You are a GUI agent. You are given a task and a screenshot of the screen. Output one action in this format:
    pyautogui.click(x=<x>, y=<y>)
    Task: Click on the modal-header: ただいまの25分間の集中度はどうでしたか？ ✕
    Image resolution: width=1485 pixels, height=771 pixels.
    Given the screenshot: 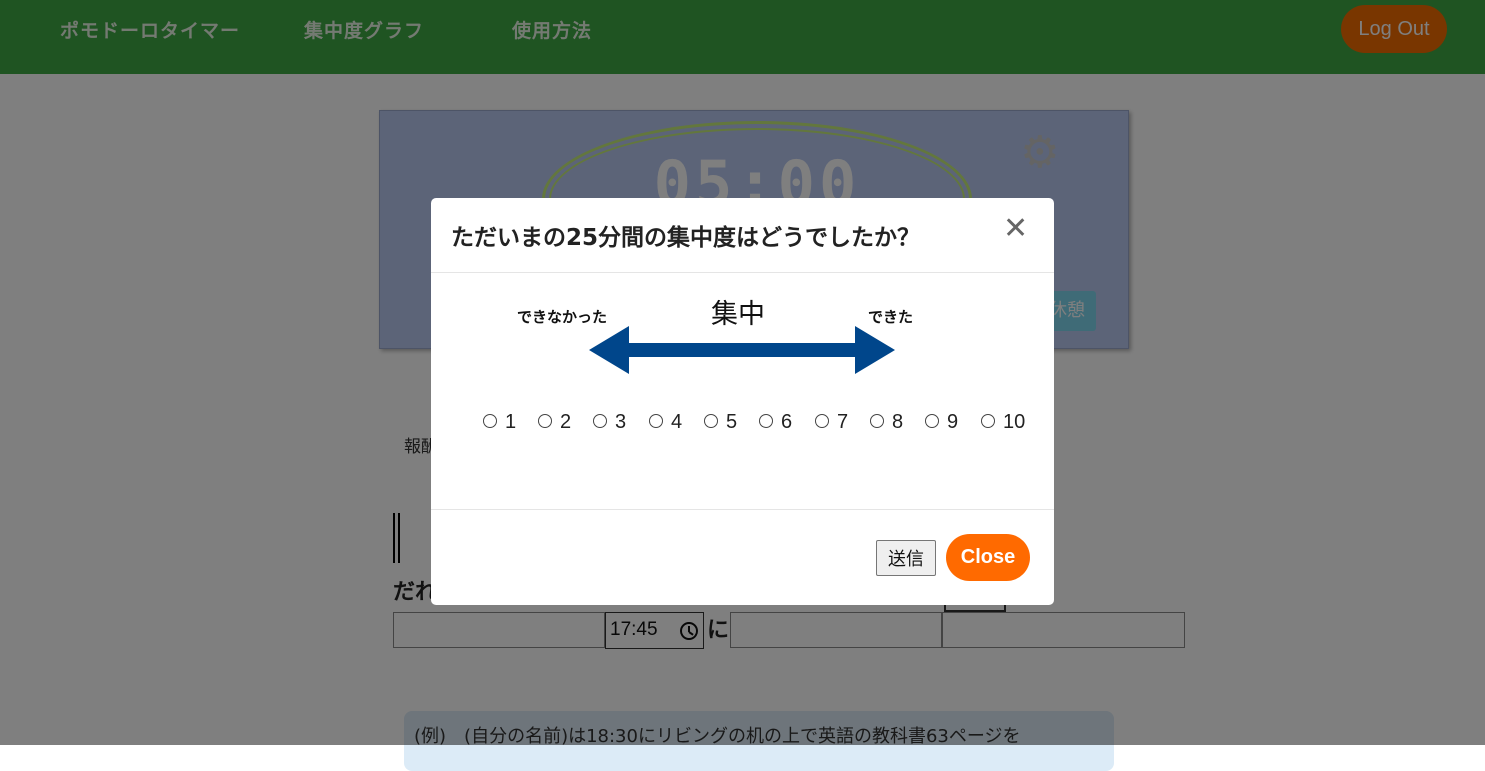 What is the action you would take?
    pyautogui.click(x=742, y=235)
    